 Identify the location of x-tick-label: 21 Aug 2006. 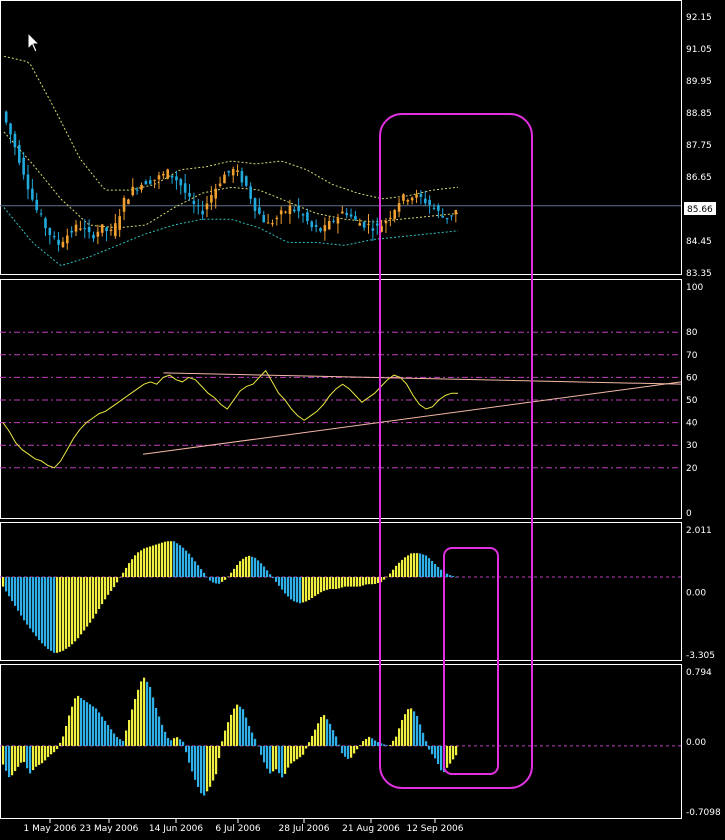
(371, 829).